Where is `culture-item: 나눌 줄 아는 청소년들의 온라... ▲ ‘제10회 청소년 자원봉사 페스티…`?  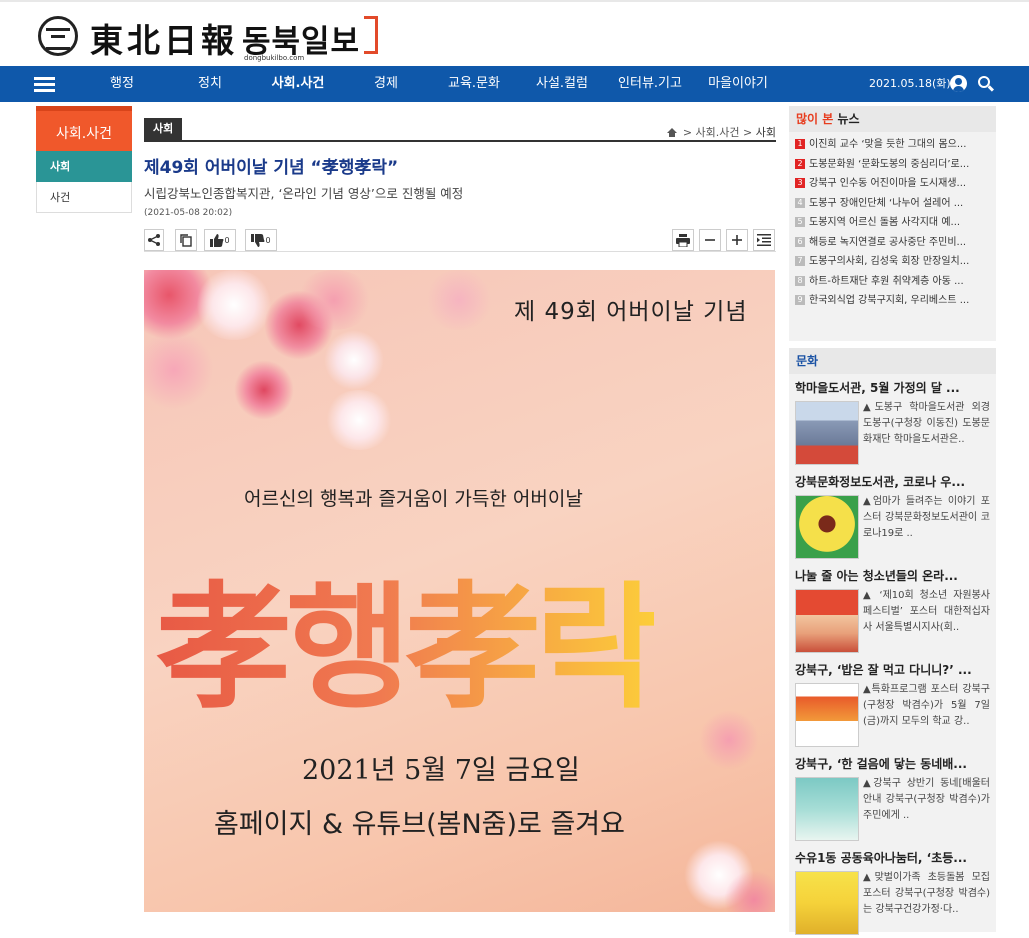 culture-item: 나눌 줄 아는 청소년들의 온라... ▲ ‘제10회 청소년 자원봉사 페스티… is located at coordinates (892, 611).